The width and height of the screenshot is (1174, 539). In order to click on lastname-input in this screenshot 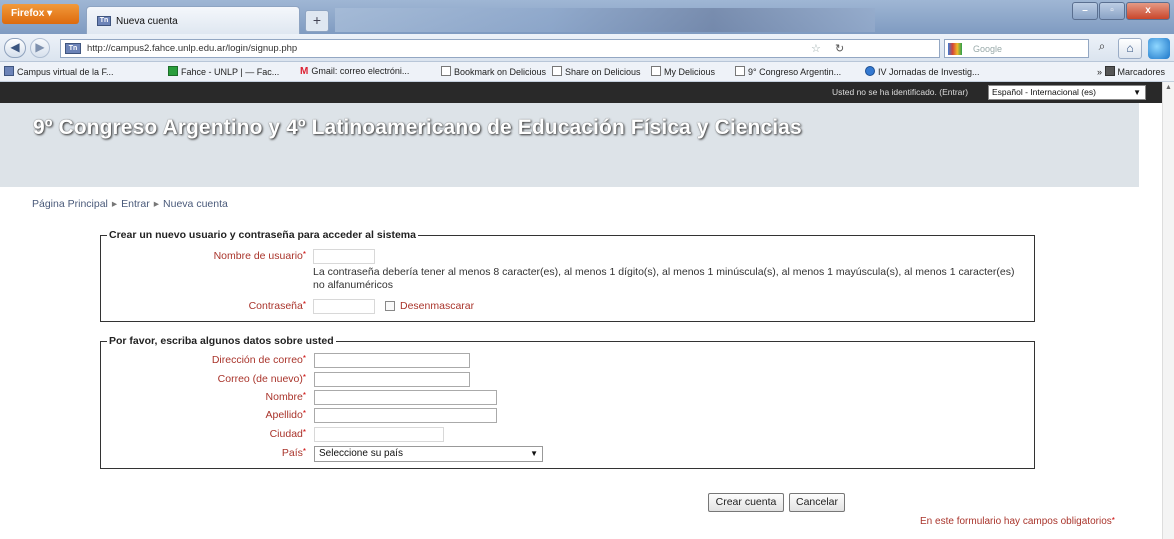, I will do `click(405, 415)`.